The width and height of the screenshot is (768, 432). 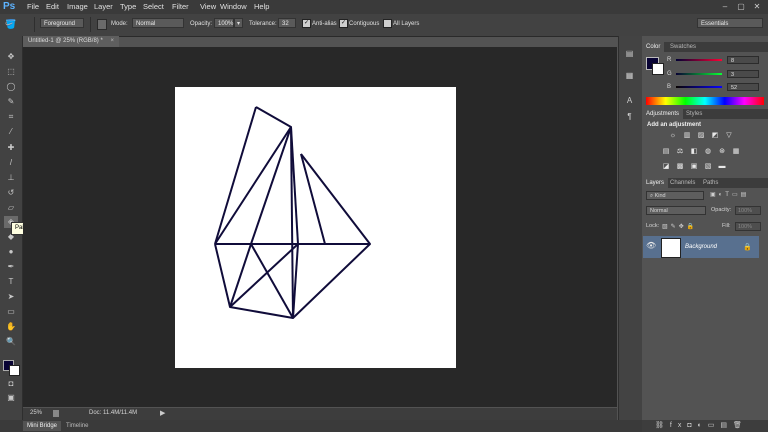 I want to click on rectangle-tool-icon: ▭, so click(x=11, y=312).